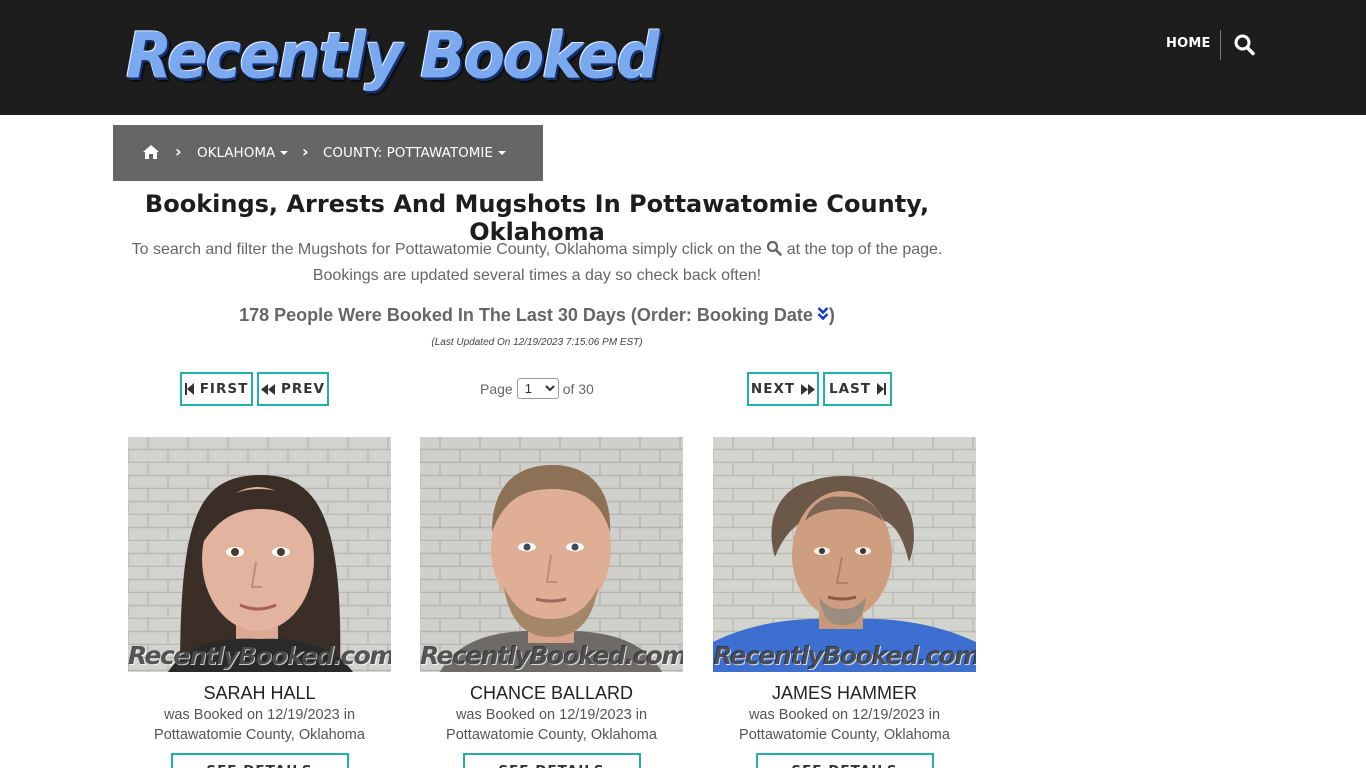  What do you see at coordinates (850, 389) in the screenshot?
I see `last-page-label: LAST` at bounding box center [850, 389].